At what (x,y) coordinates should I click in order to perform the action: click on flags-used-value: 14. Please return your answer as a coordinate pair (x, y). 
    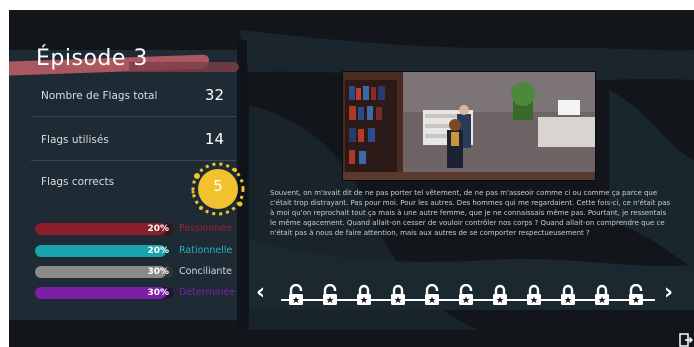
    Looking at the image, I should click on (214, 139).